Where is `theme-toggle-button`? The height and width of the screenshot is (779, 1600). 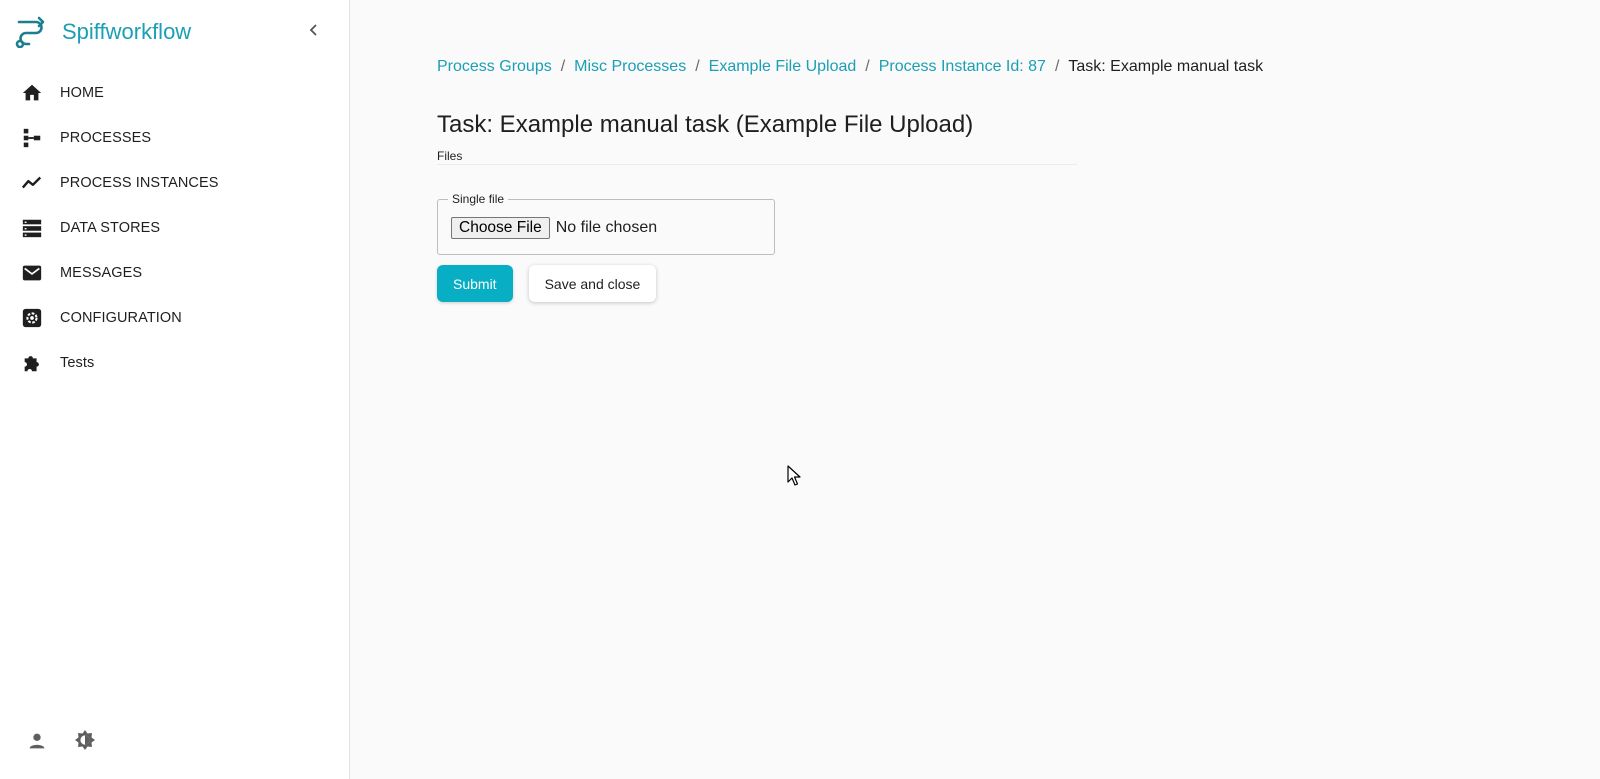
theme-toggle-button is located at coordinates (85, 743).